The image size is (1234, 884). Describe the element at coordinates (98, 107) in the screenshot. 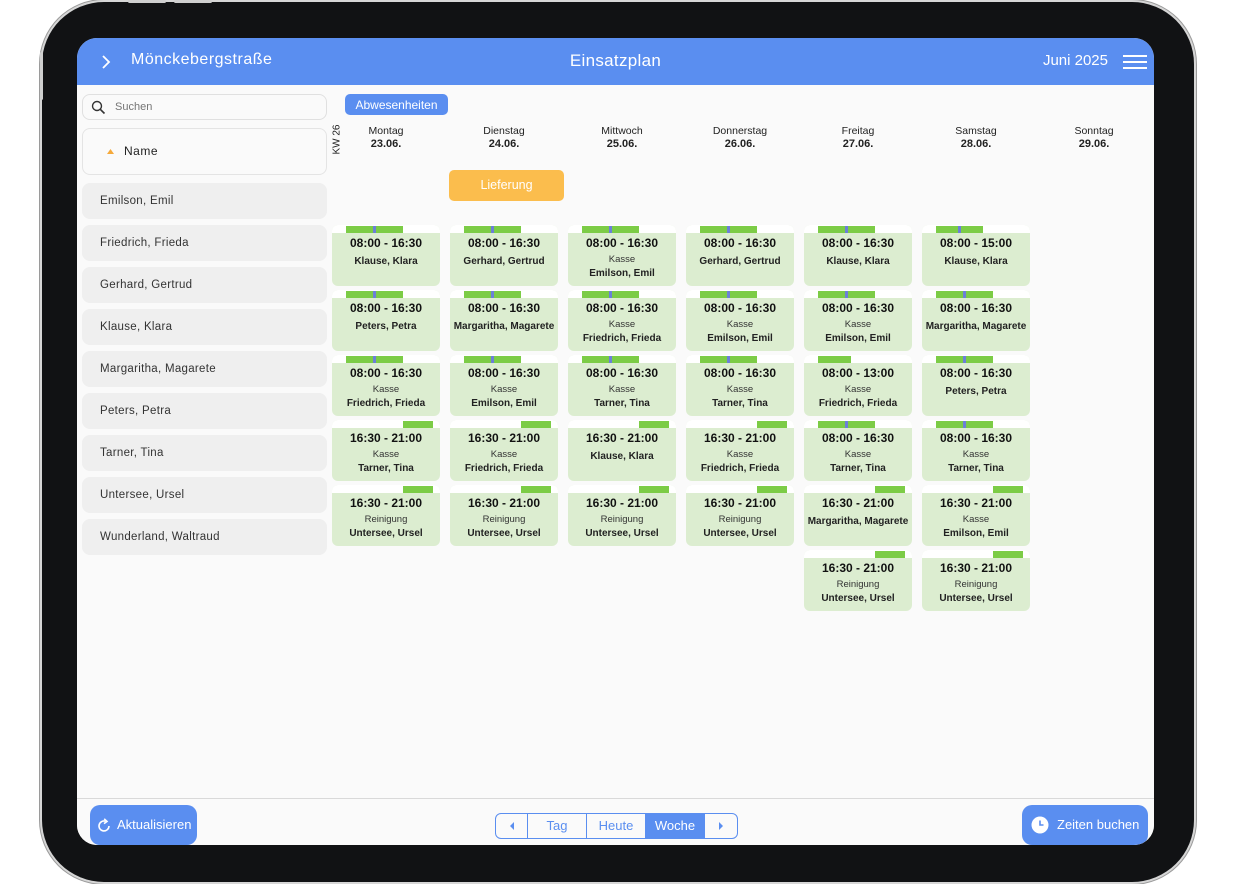

I see `search-icon` at that location.